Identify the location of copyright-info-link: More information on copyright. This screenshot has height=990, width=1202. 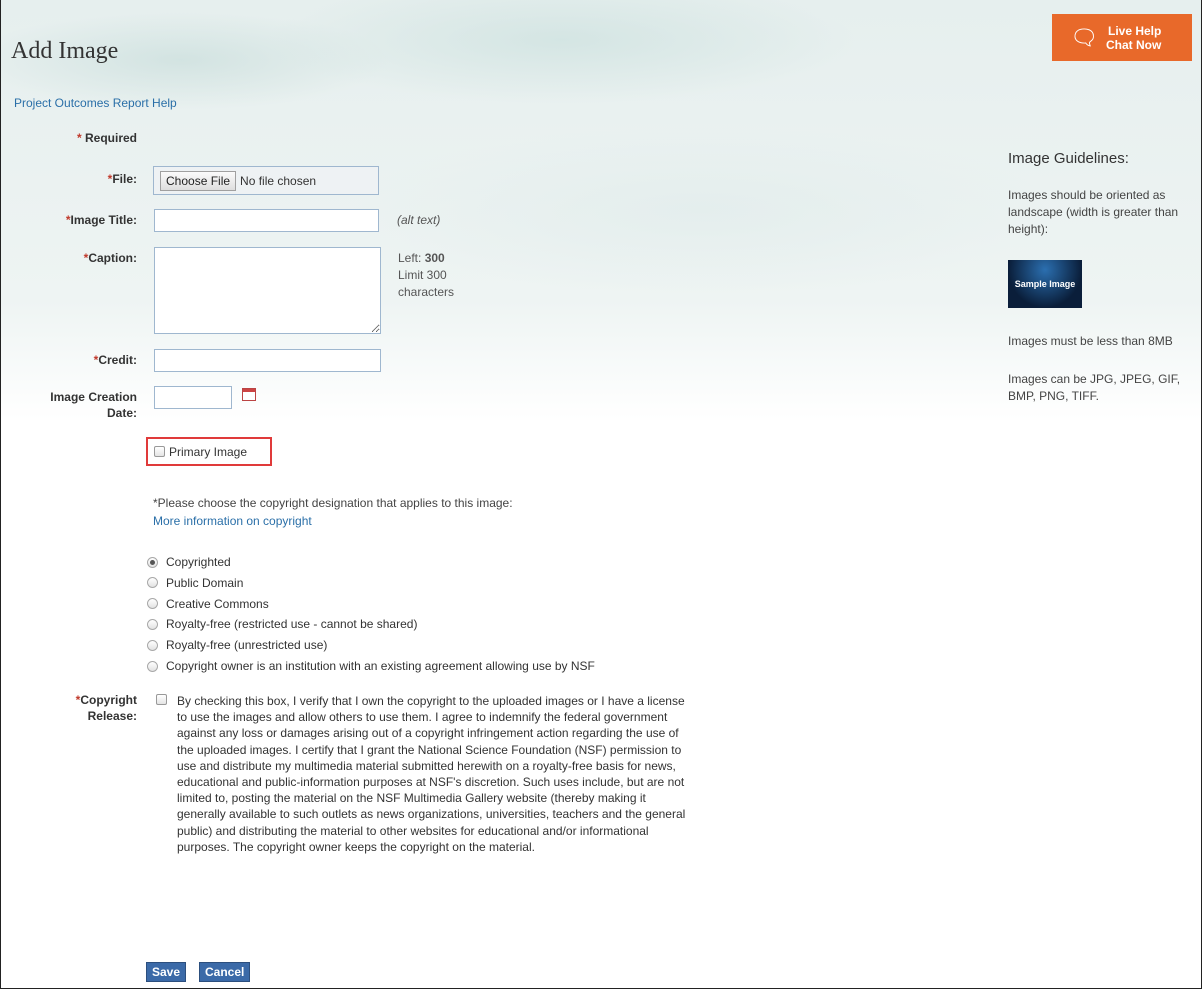
(232, 521).